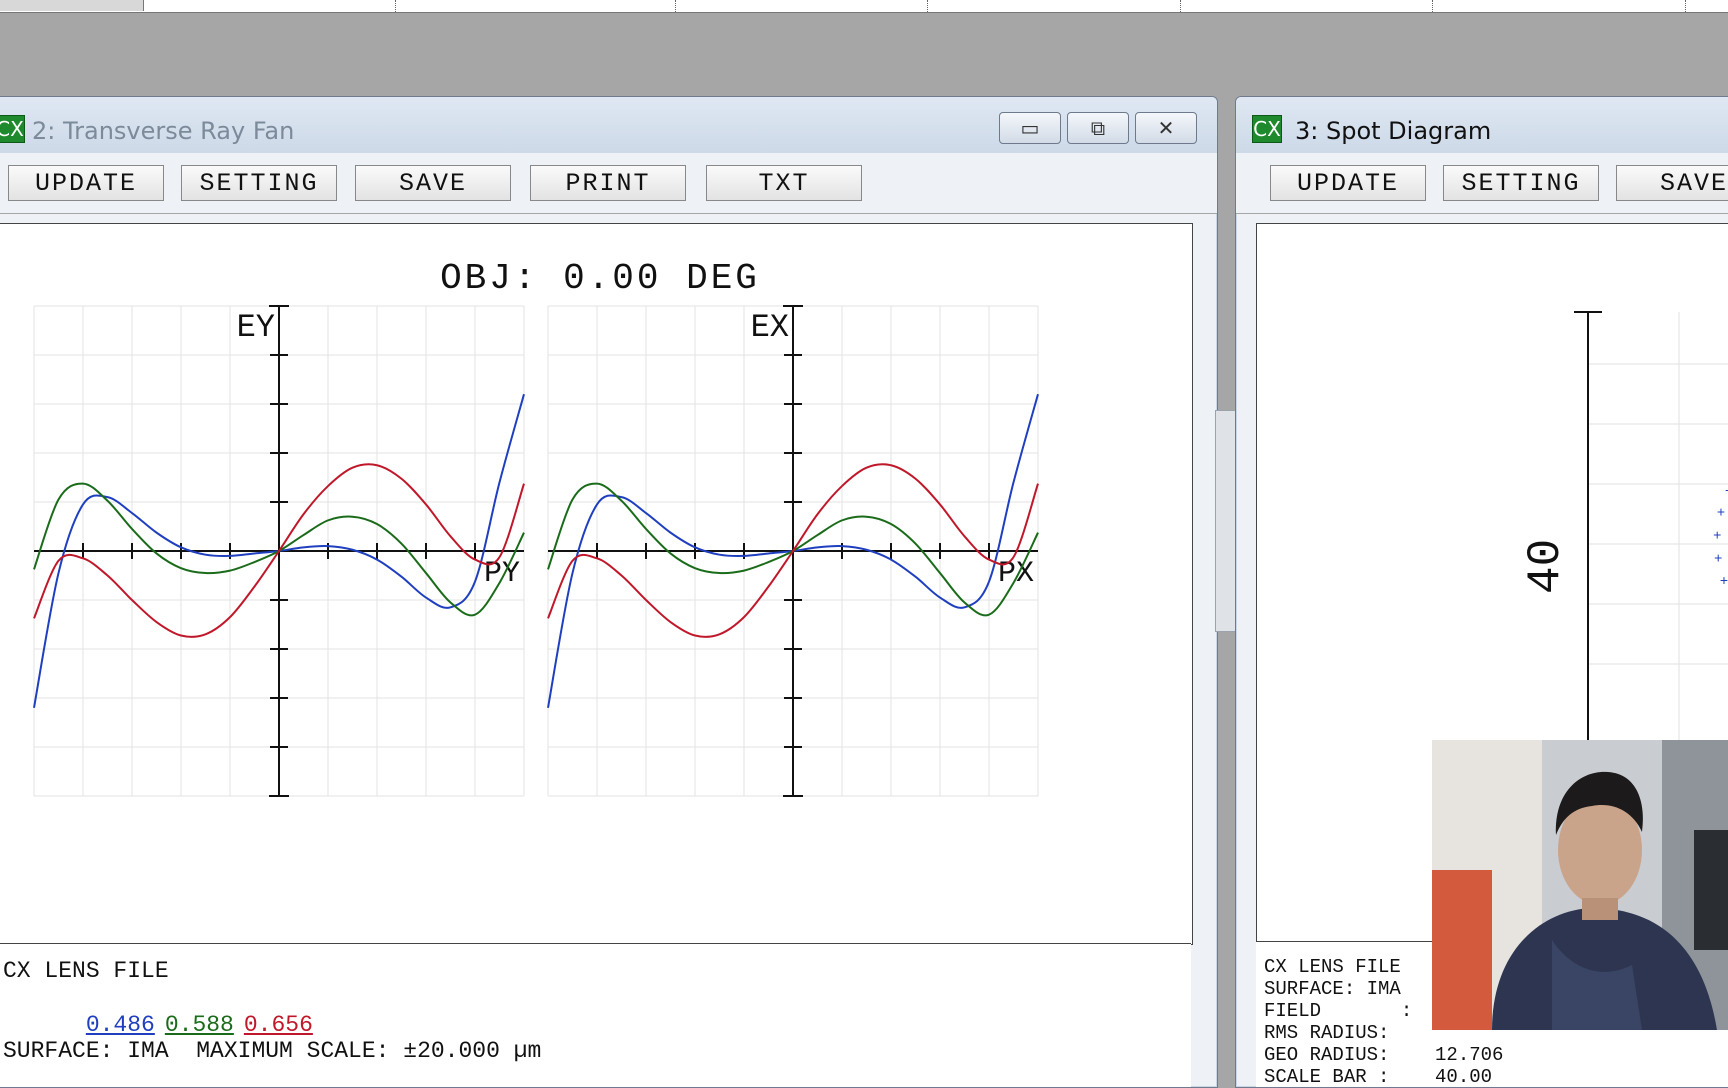 The image size is (1728, 1088). What do you see at coordinates (864, 6) in the screenshot?
I see `top-ruler` at bounding box center [864, 6].